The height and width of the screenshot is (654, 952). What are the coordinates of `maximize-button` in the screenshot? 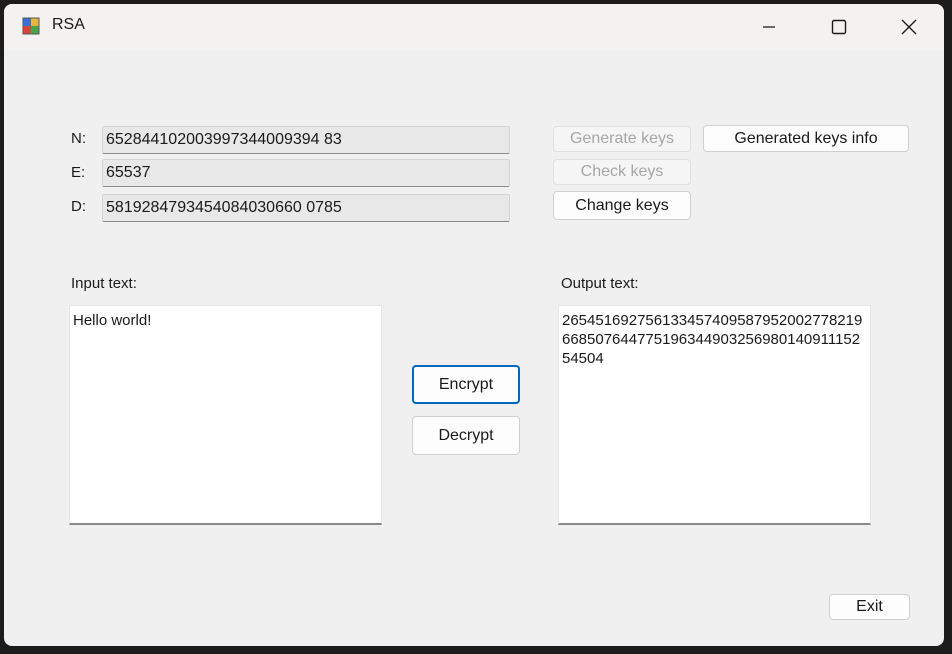 It's located at (839, 27).